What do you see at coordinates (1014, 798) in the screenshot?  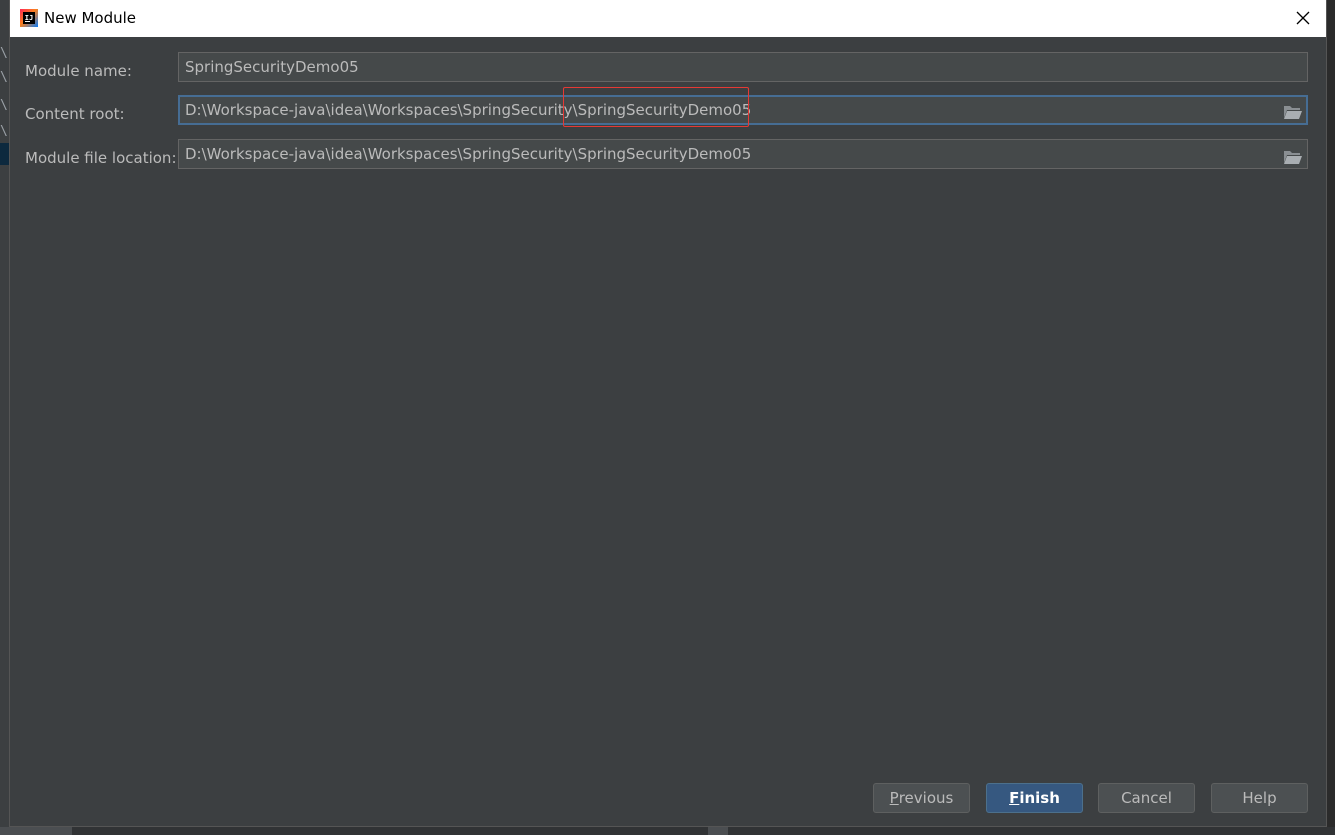 I see `finish-mnemonic: F` at bounding box center [1014, 798].